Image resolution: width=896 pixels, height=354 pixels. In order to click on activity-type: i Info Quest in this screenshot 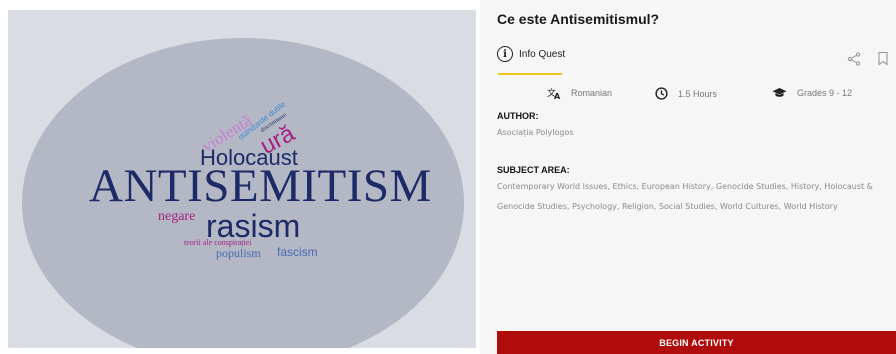, I will do `click(531, 54)`.